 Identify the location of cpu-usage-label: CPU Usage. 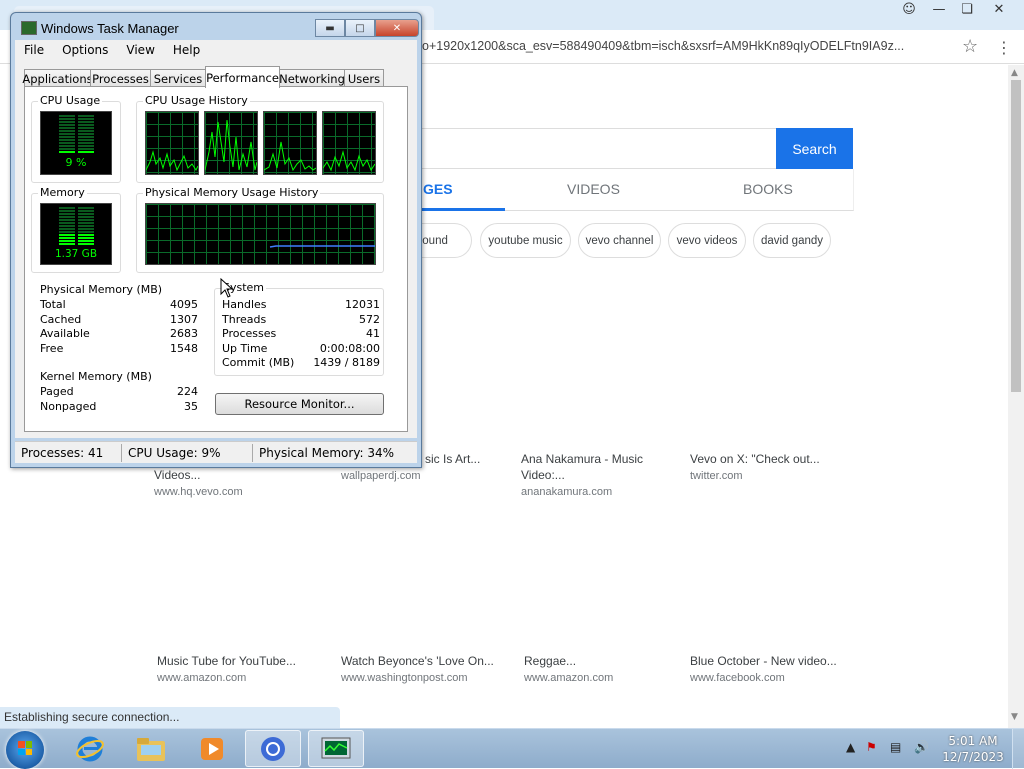
(70, 100).